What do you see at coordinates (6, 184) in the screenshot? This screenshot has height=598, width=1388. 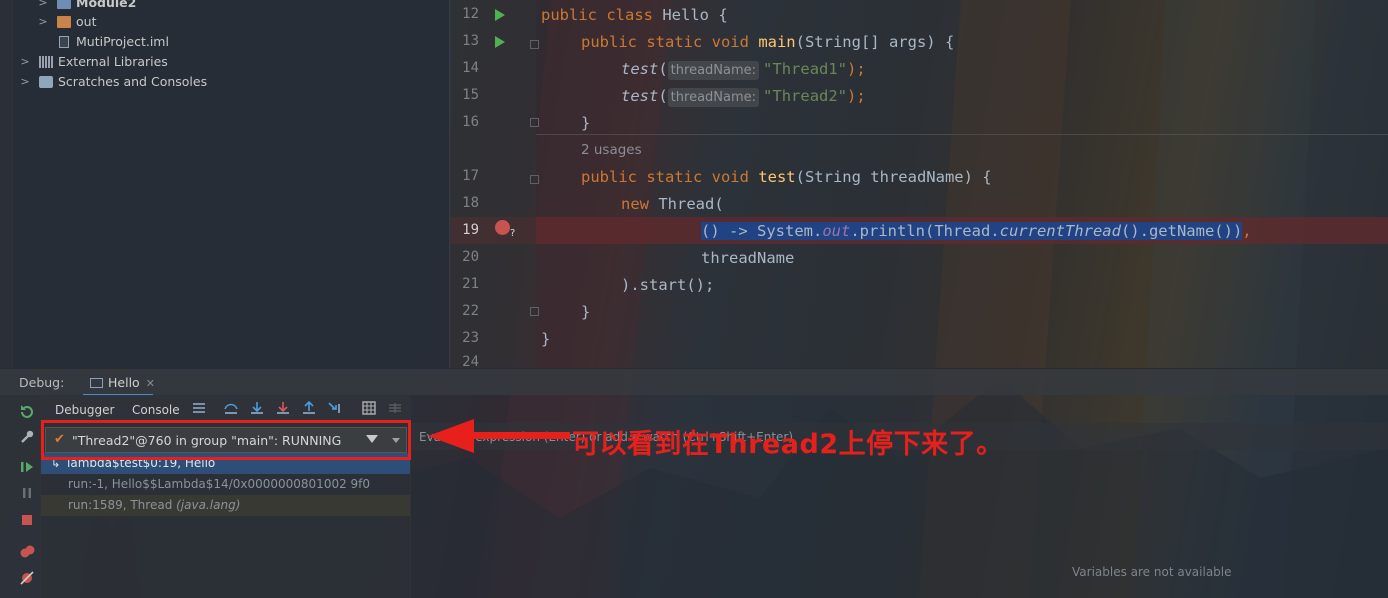 I see `project-tool-strip` at bounding box center [6, 184].